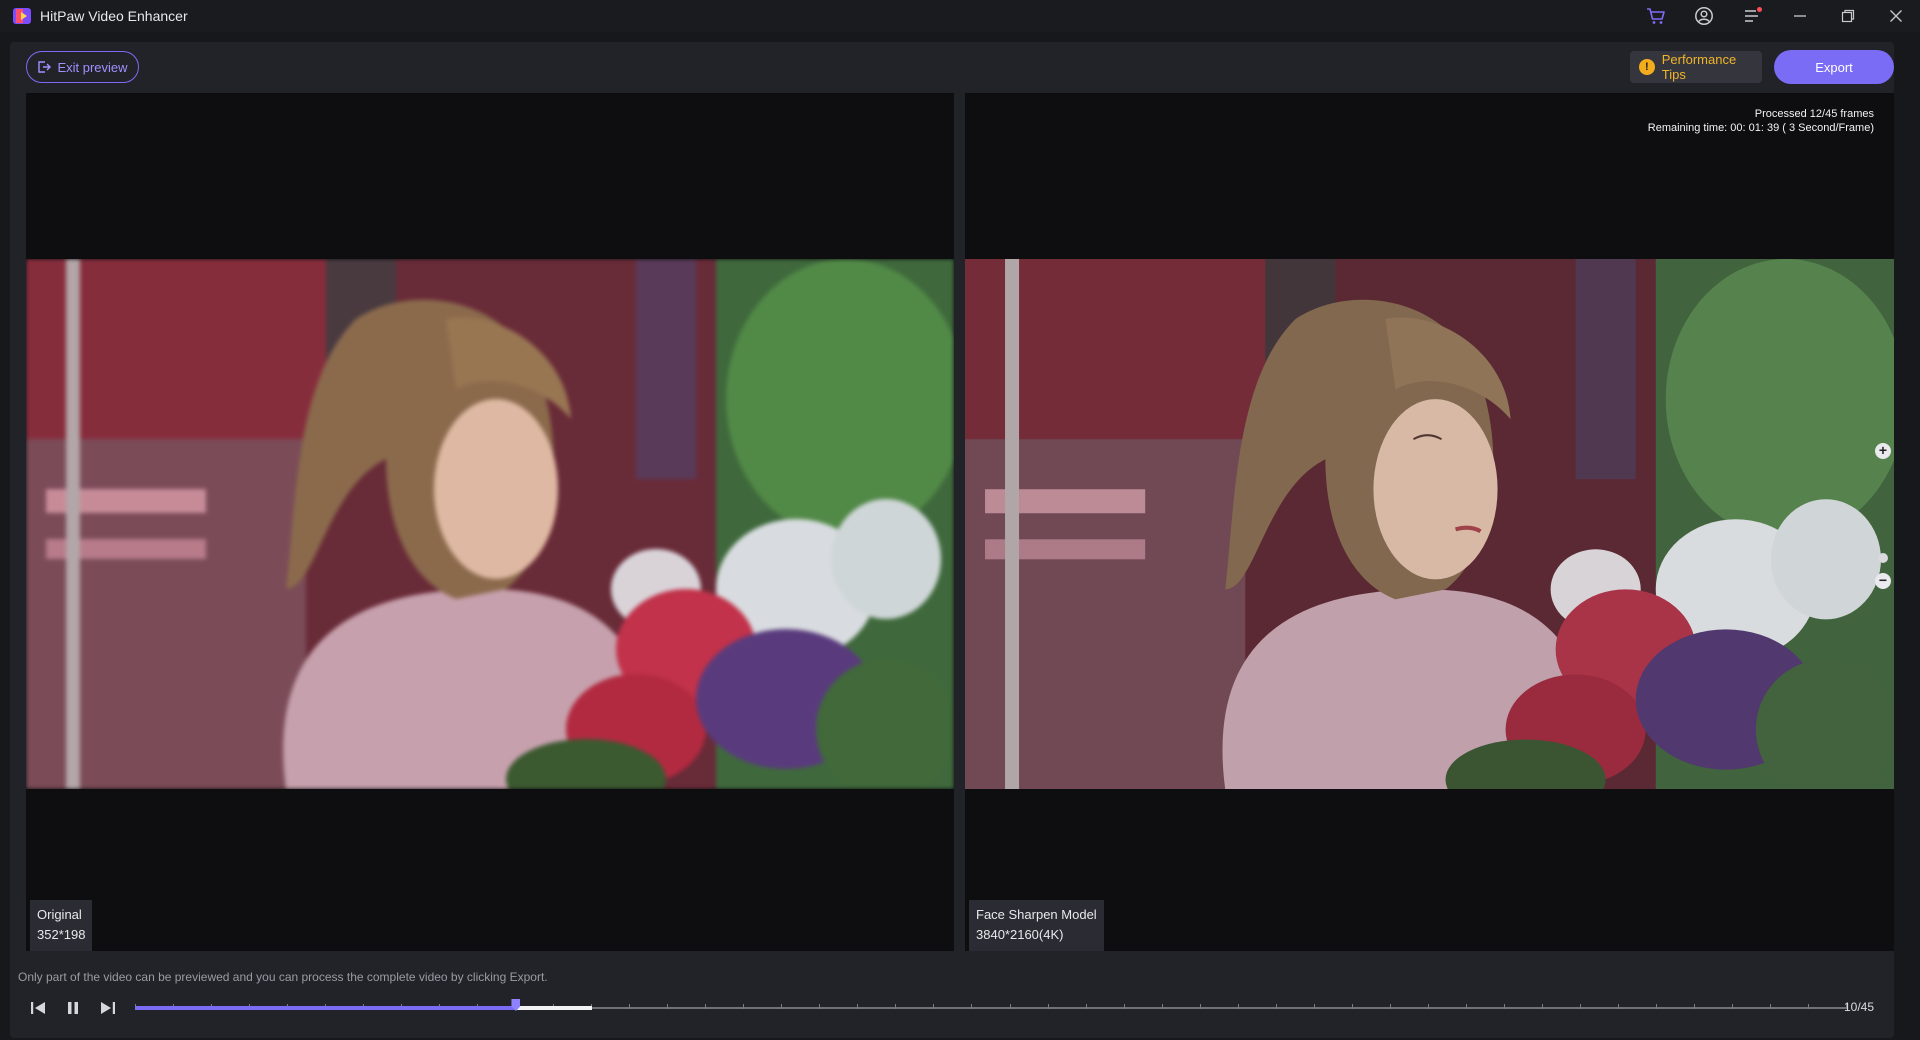  I want to click on previous-frame-button, so click(38, 1008).